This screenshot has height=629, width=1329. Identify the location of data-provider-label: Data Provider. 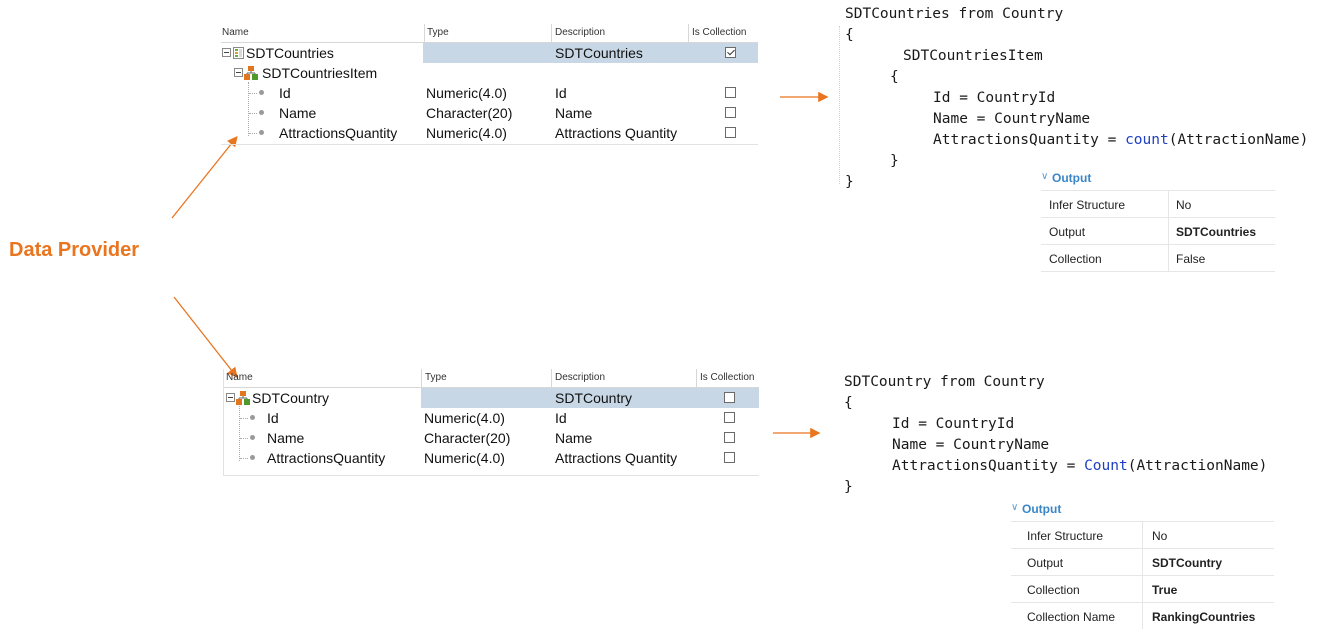
(74, 250).